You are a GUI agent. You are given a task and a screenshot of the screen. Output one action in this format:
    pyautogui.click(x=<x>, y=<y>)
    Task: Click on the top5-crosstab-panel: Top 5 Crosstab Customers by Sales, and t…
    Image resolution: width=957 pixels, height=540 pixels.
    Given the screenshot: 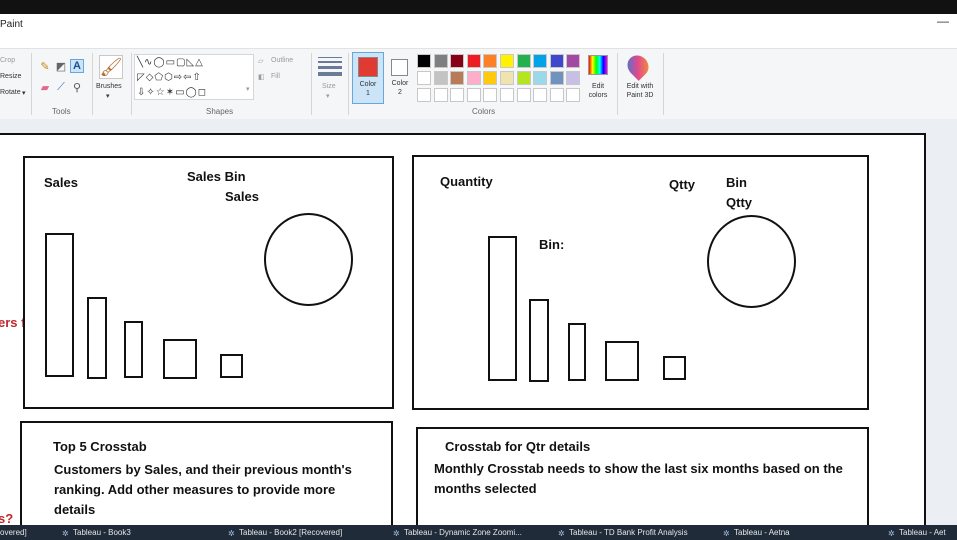 What is the action you would take?
    pyautogui.click(x=206, y=473)
    